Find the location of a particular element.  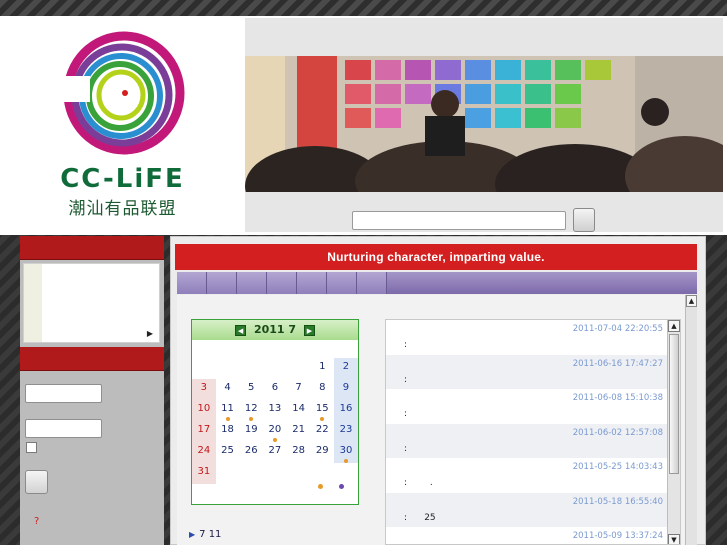

scroll-thumb is located at coordinates (674, 404).